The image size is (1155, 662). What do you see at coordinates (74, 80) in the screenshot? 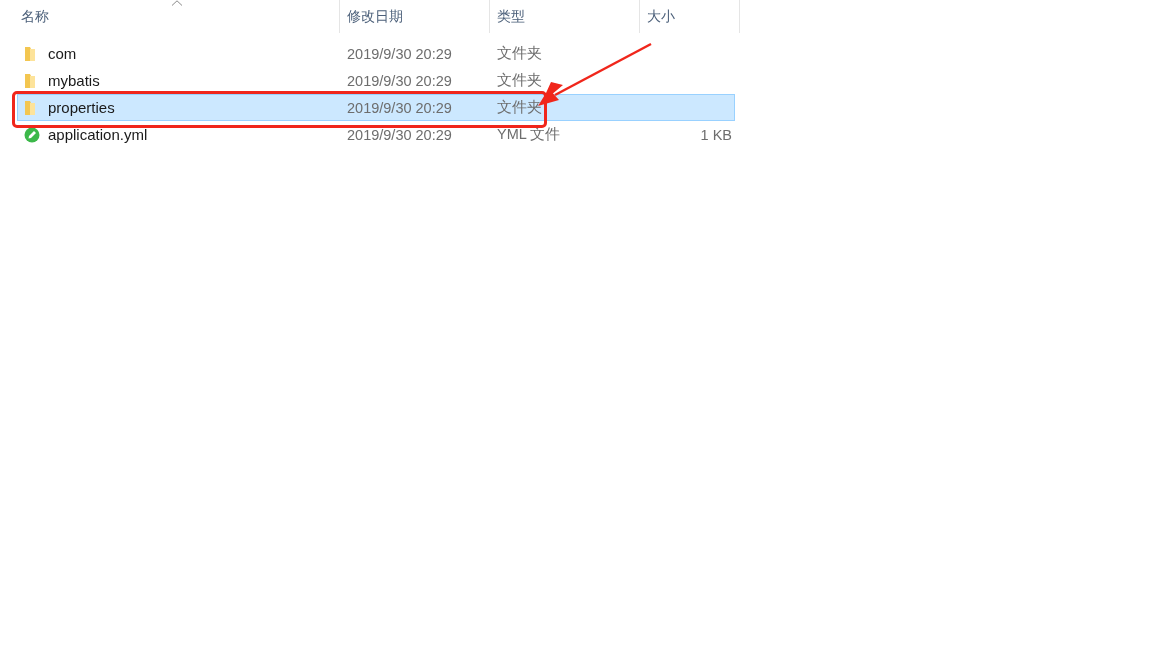
I see `file-name: mybatis` at bounding box center [74, 80].